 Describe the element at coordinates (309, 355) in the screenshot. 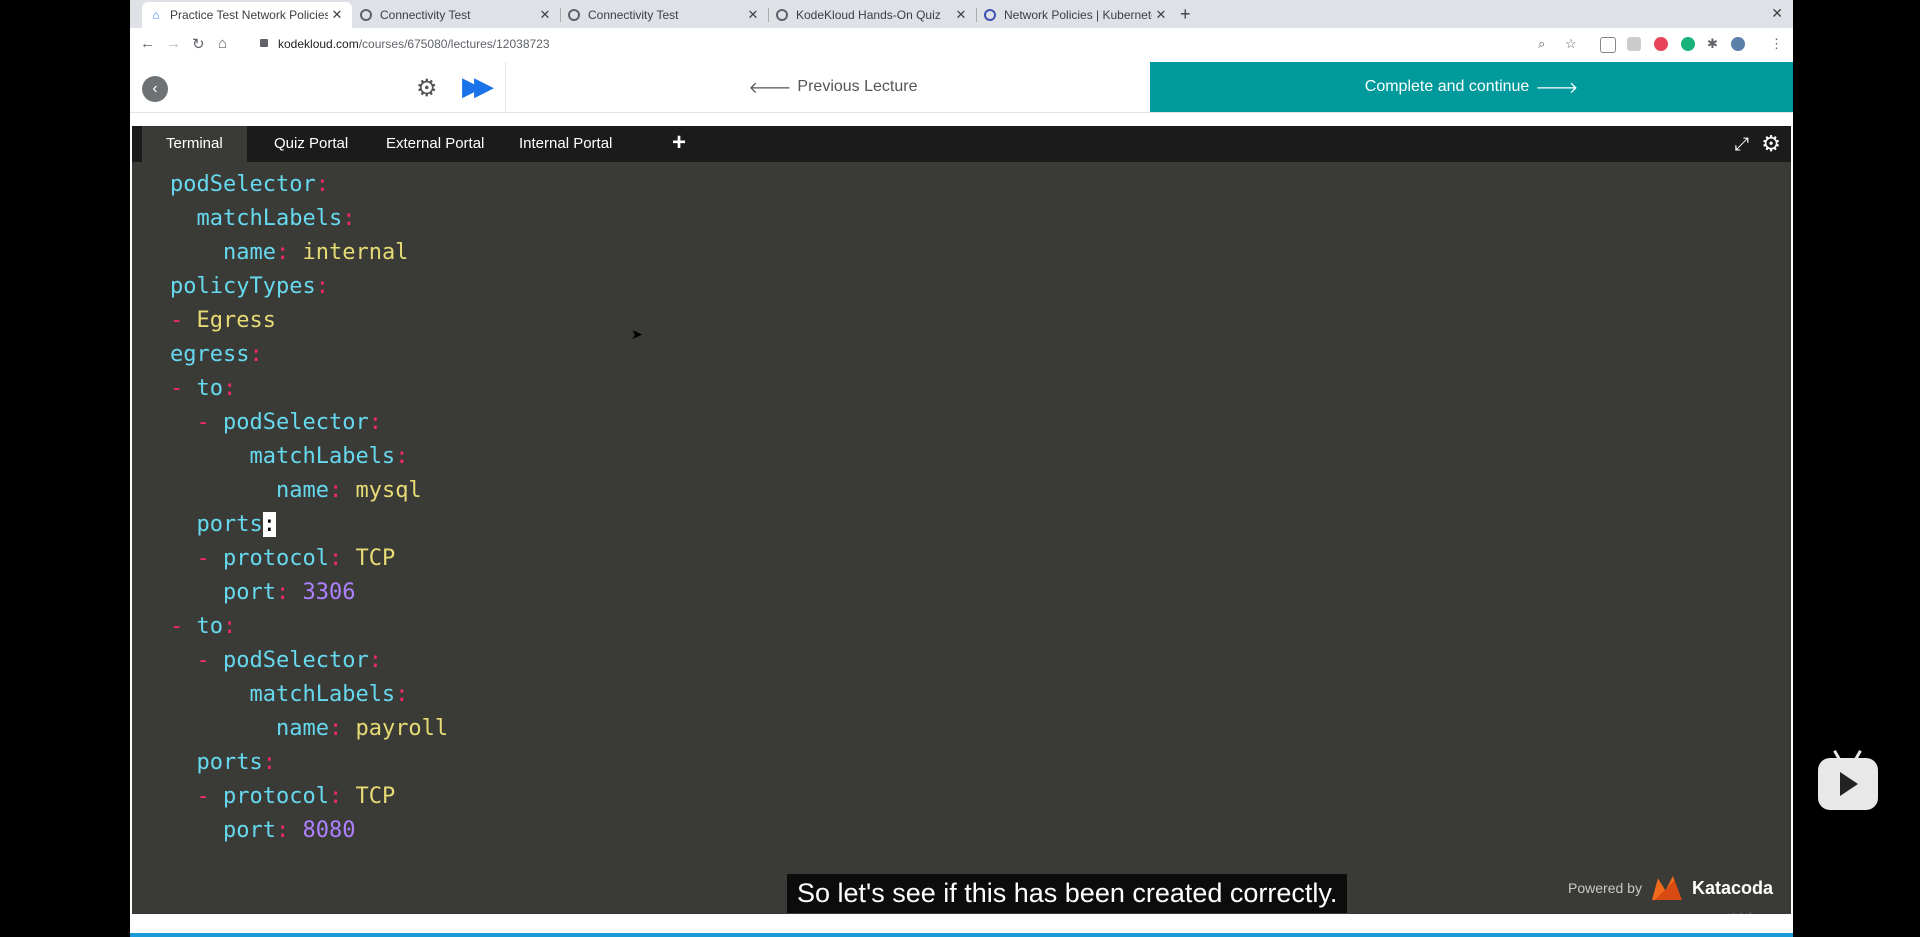

I see `terminal-line: egress:` at that location.